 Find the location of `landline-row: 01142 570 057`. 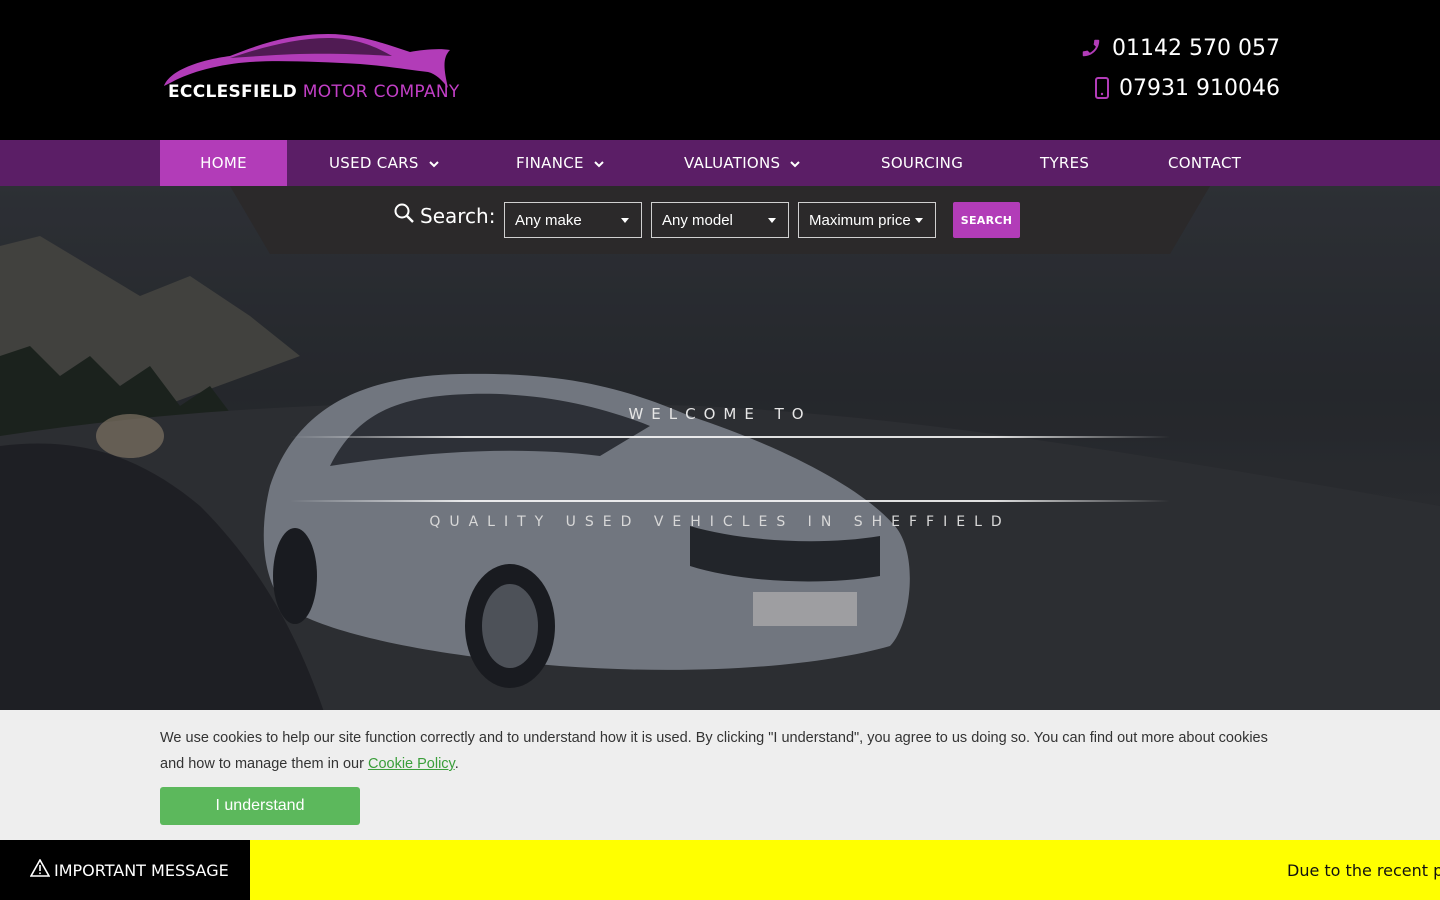

landline-row: 01142 570 057 is located at coordinates (1180, 48).